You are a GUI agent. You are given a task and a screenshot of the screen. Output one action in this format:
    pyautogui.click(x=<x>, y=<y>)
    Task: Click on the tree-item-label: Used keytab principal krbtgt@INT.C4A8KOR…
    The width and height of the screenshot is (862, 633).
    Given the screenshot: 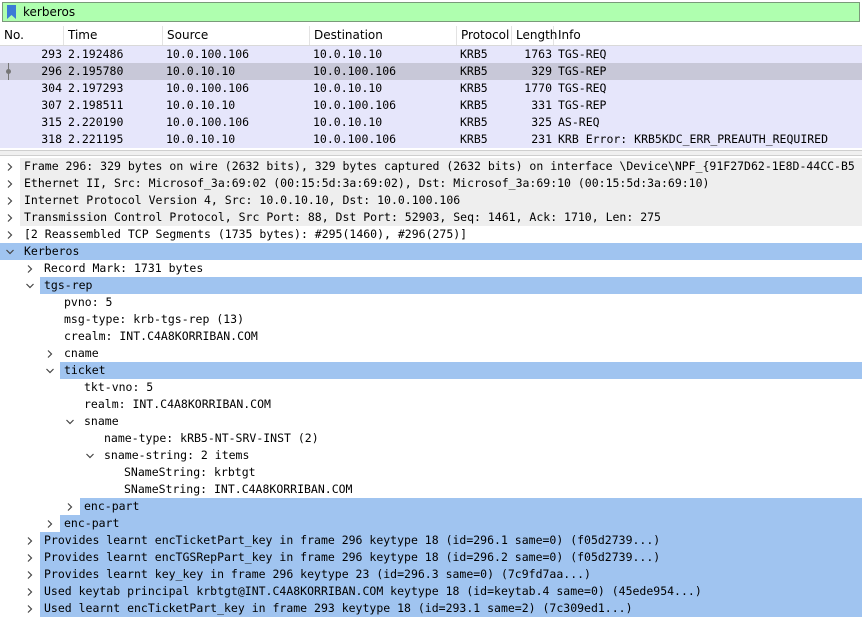 What is the action you would take?
    pyautogui.click(x=373, y=591)
    